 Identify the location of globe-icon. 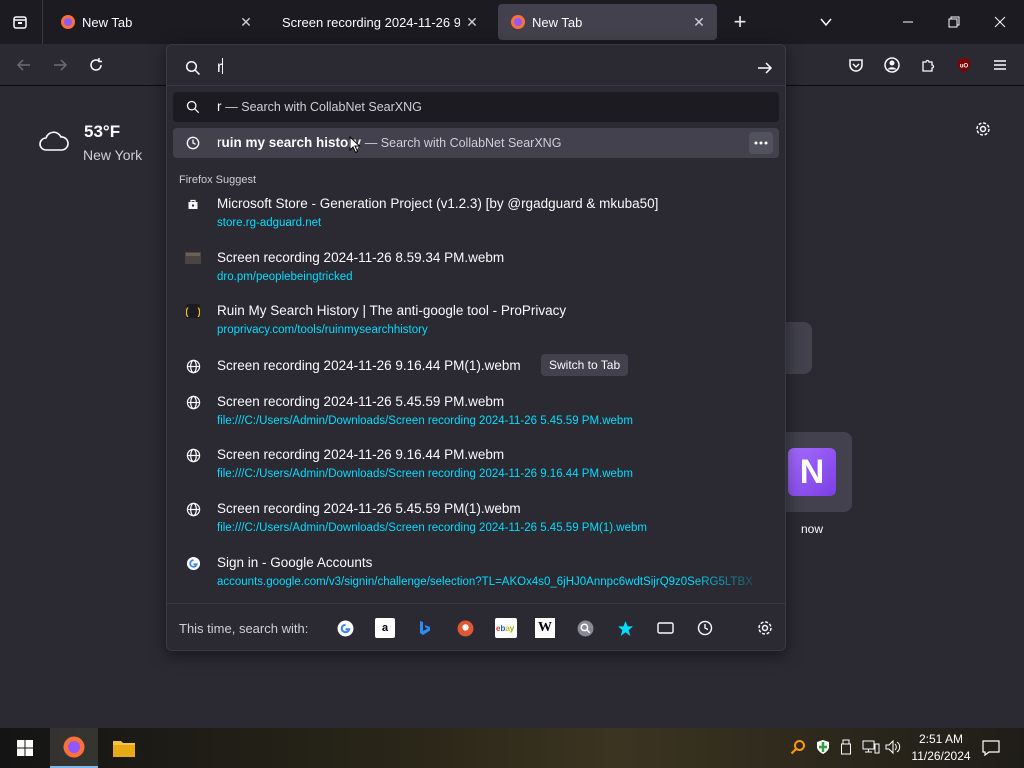
(193, 455).